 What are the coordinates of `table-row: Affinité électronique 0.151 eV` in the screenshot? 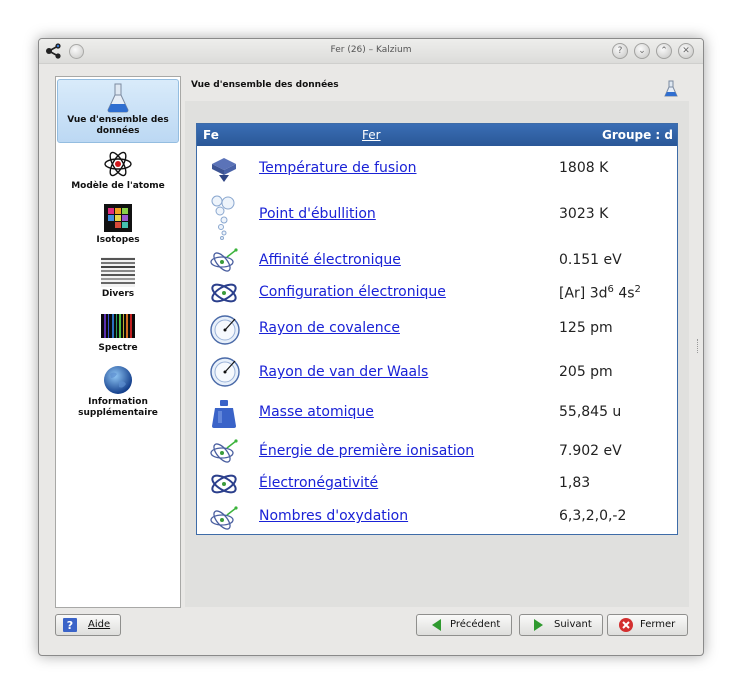 It's located at (437, 260).